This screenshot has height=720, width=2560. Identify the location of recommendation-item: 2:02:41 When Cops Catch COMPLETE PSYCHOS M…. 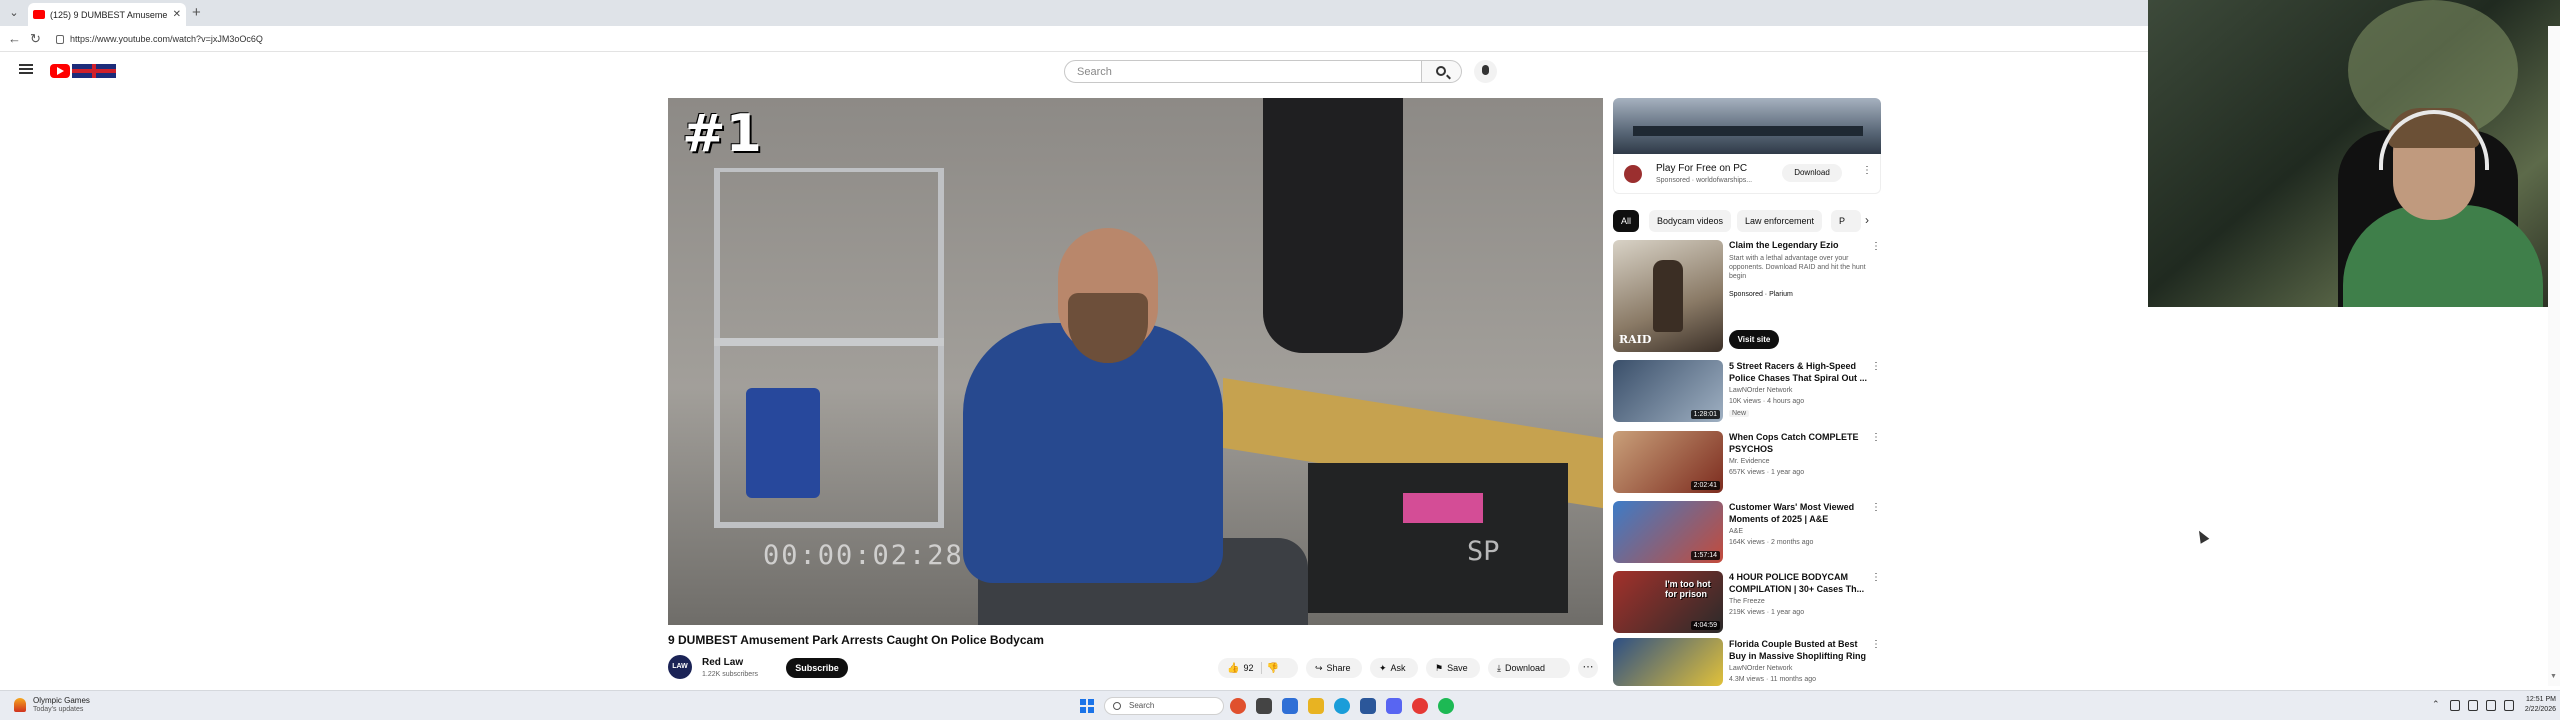
(1747, 464).